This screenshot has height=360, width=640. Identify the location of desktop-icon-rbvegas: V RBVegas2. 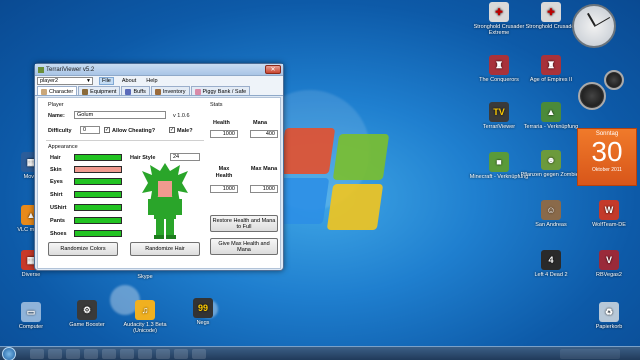
(609, 264).